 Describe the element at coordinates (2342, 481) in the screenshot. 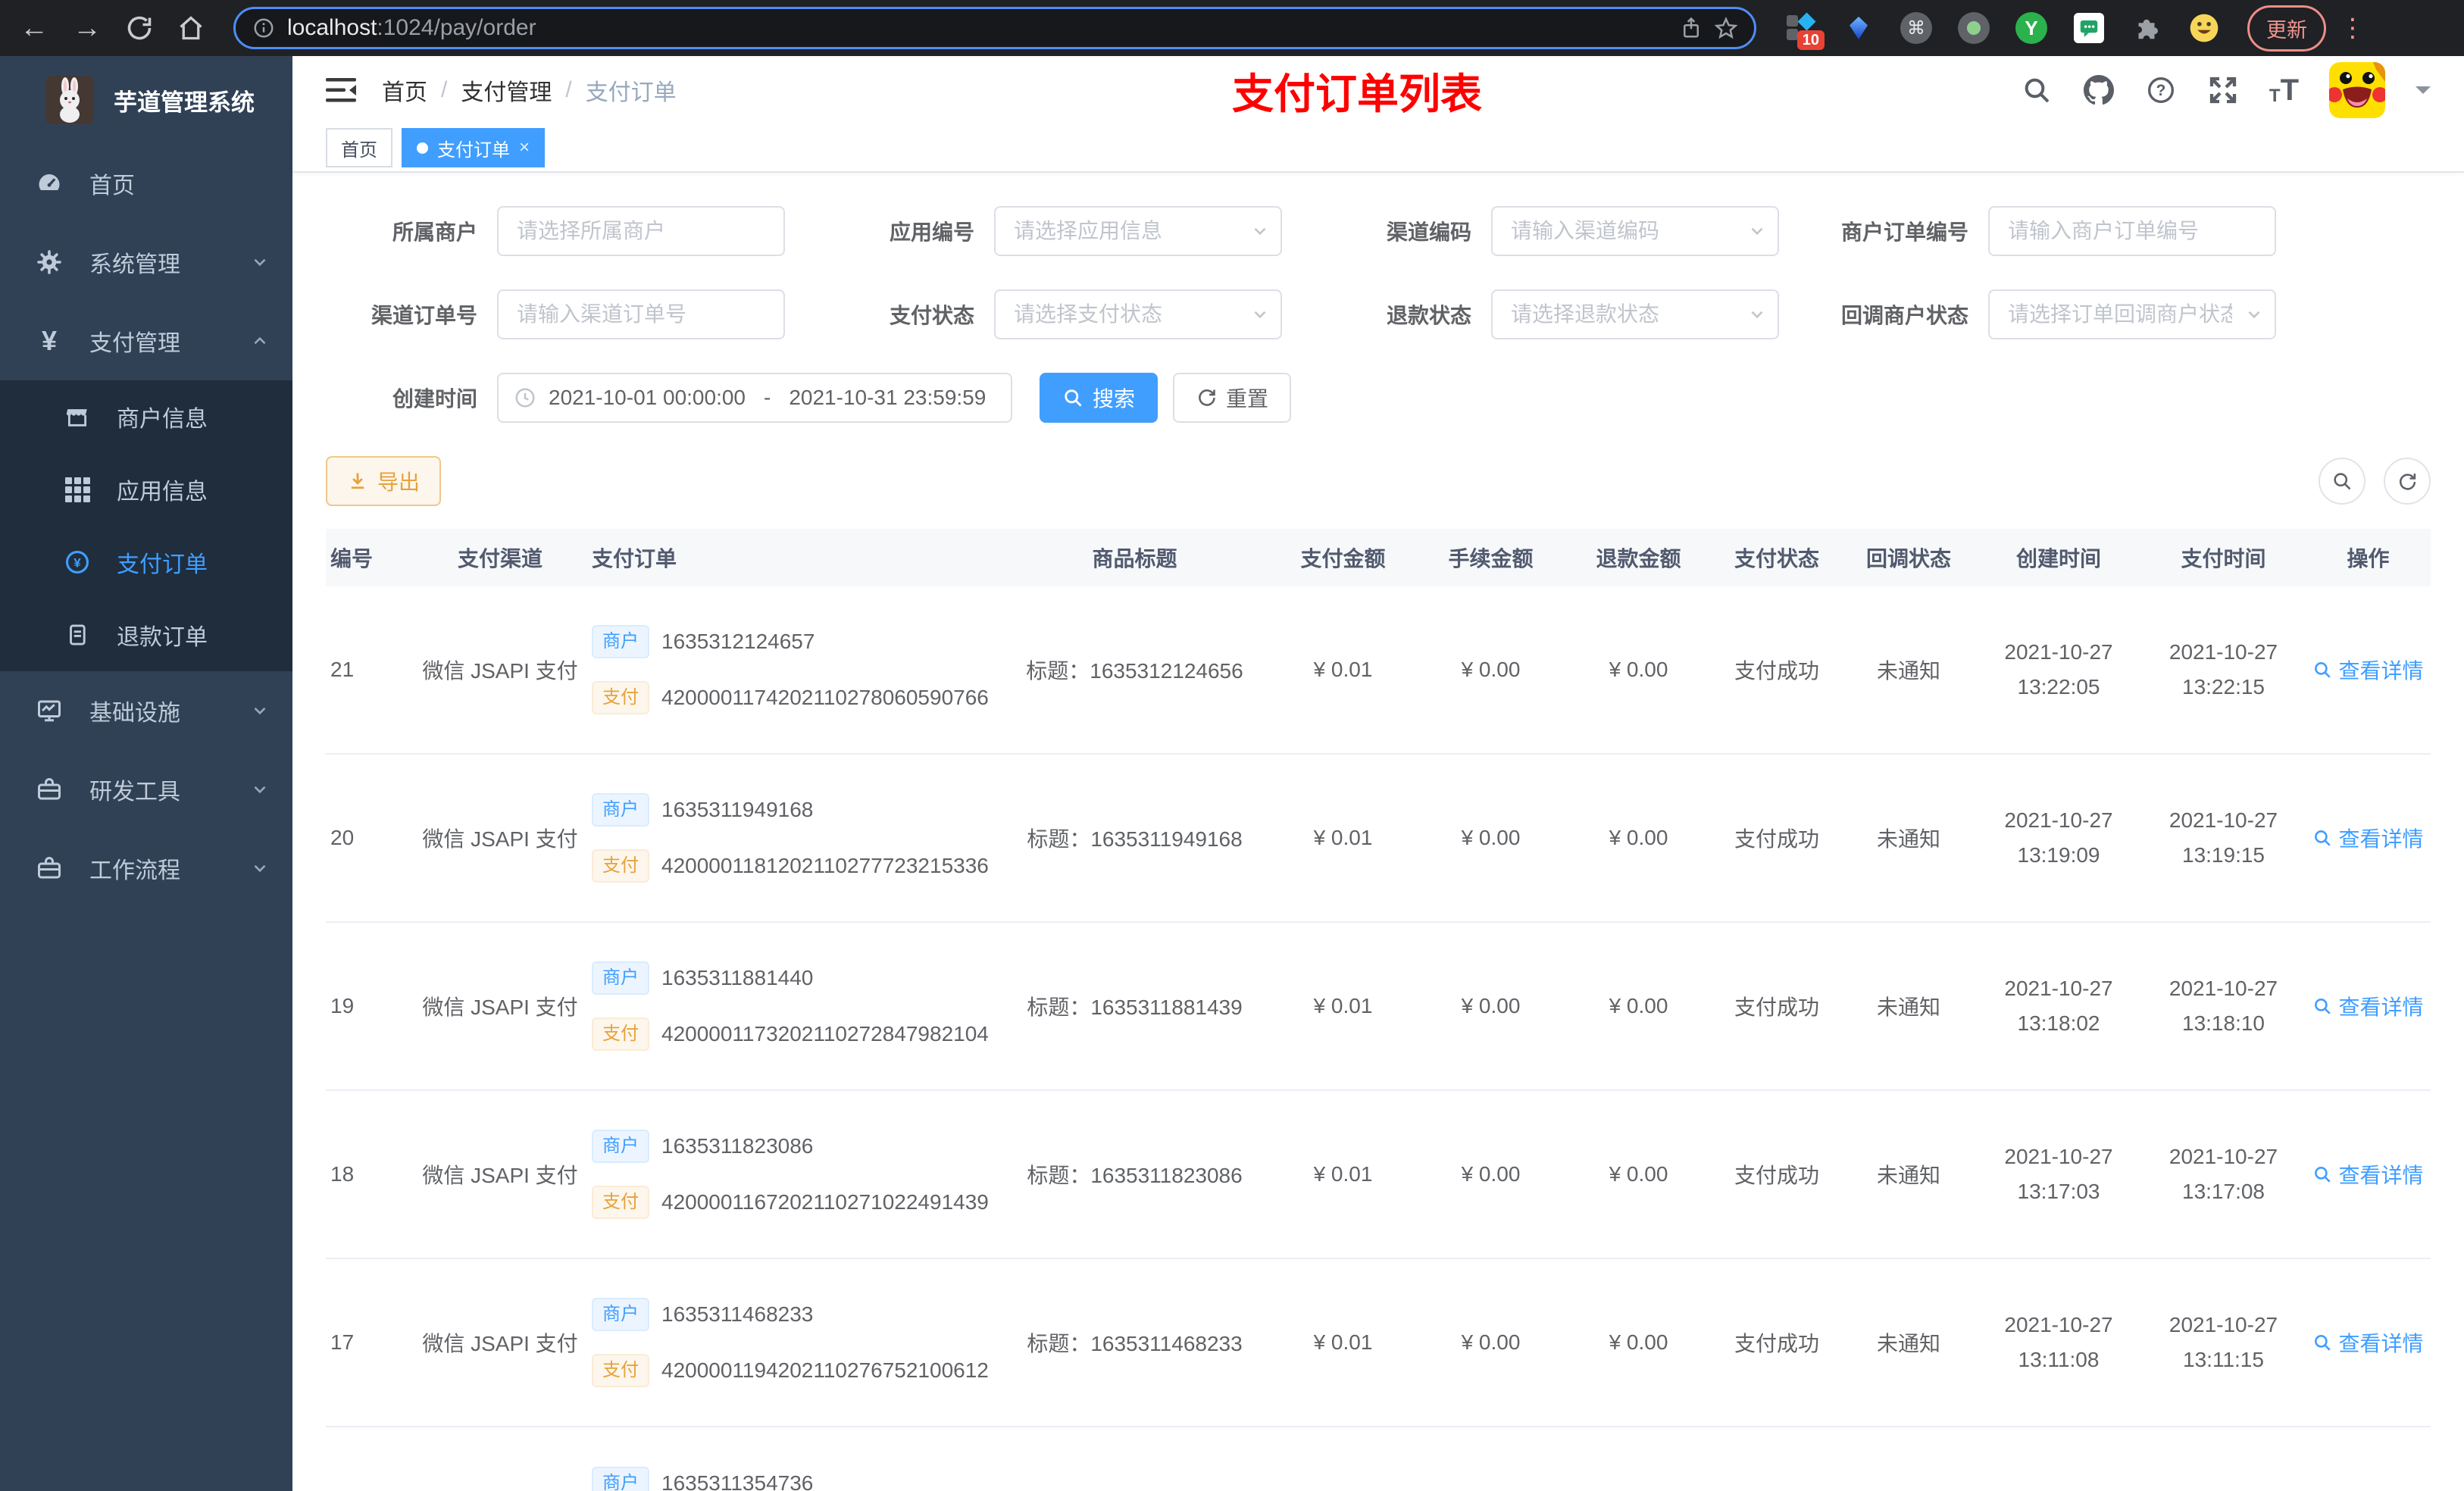

I see `toggle-search-button` at that location.